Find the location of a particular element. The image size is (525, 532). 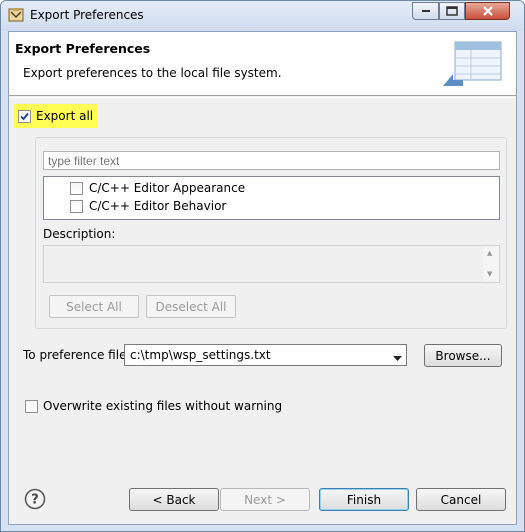

minimize-button is located at coordinates (425, 11).